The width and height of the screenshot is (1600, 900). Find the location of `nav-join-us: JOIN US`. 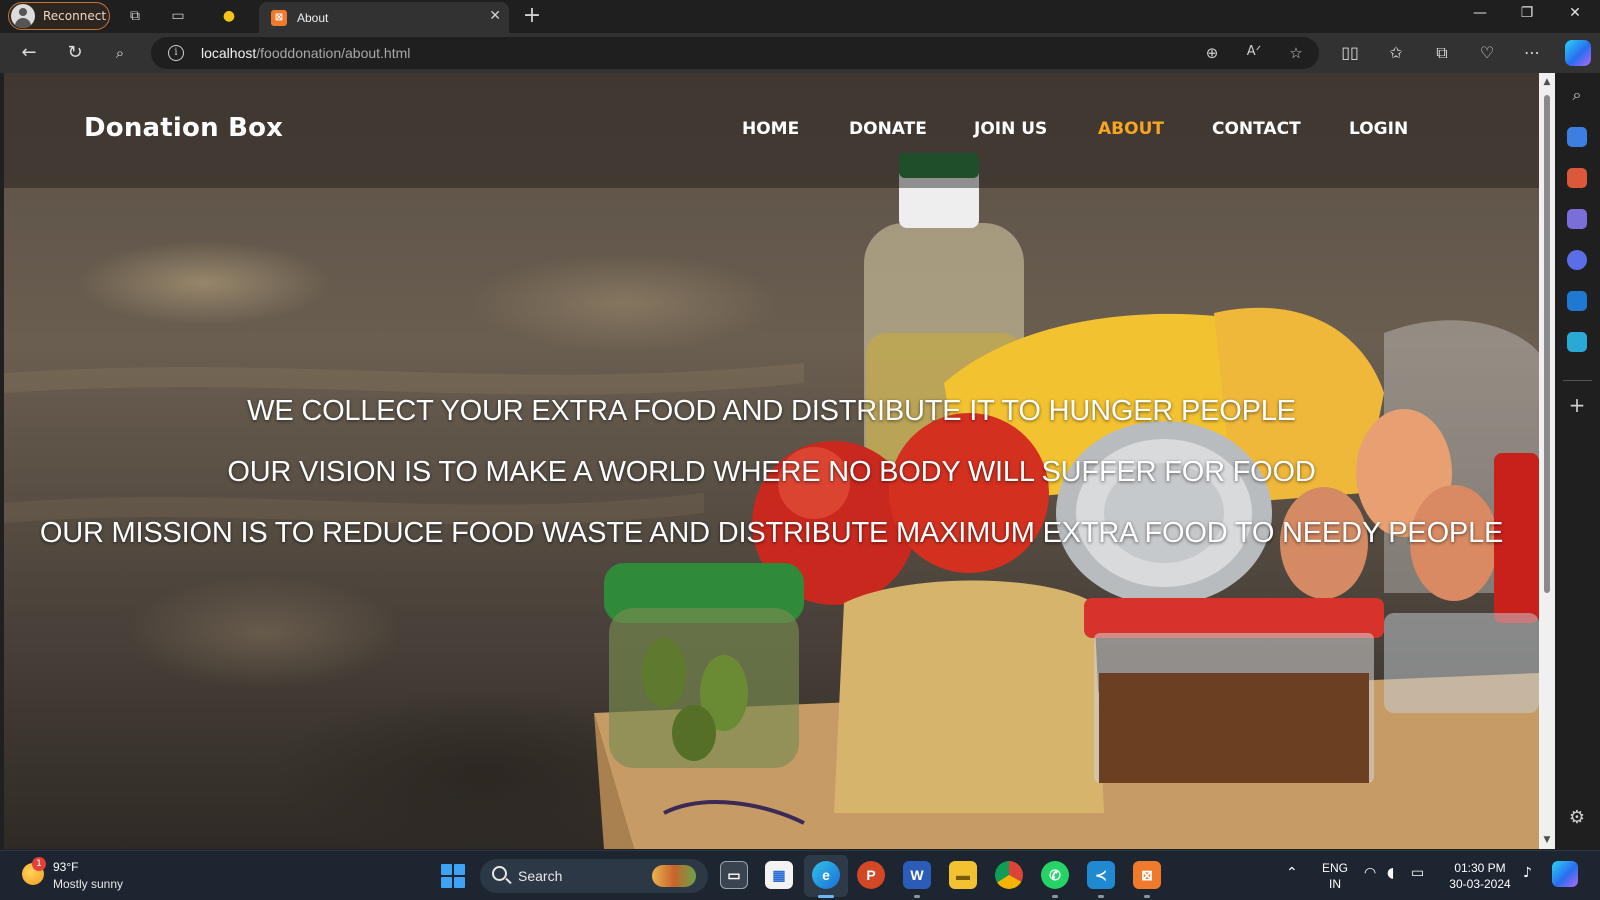

nav-join-us: JOIN US is located at coordinates (1010, 129).